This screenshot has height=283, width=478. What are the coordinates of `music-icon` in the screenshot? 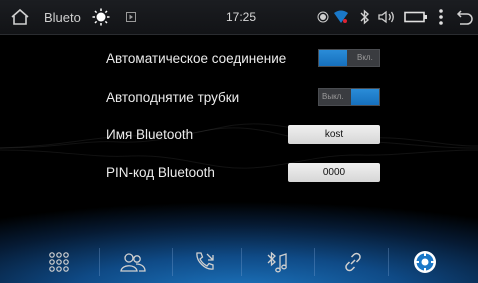 It's located at (277, 261).